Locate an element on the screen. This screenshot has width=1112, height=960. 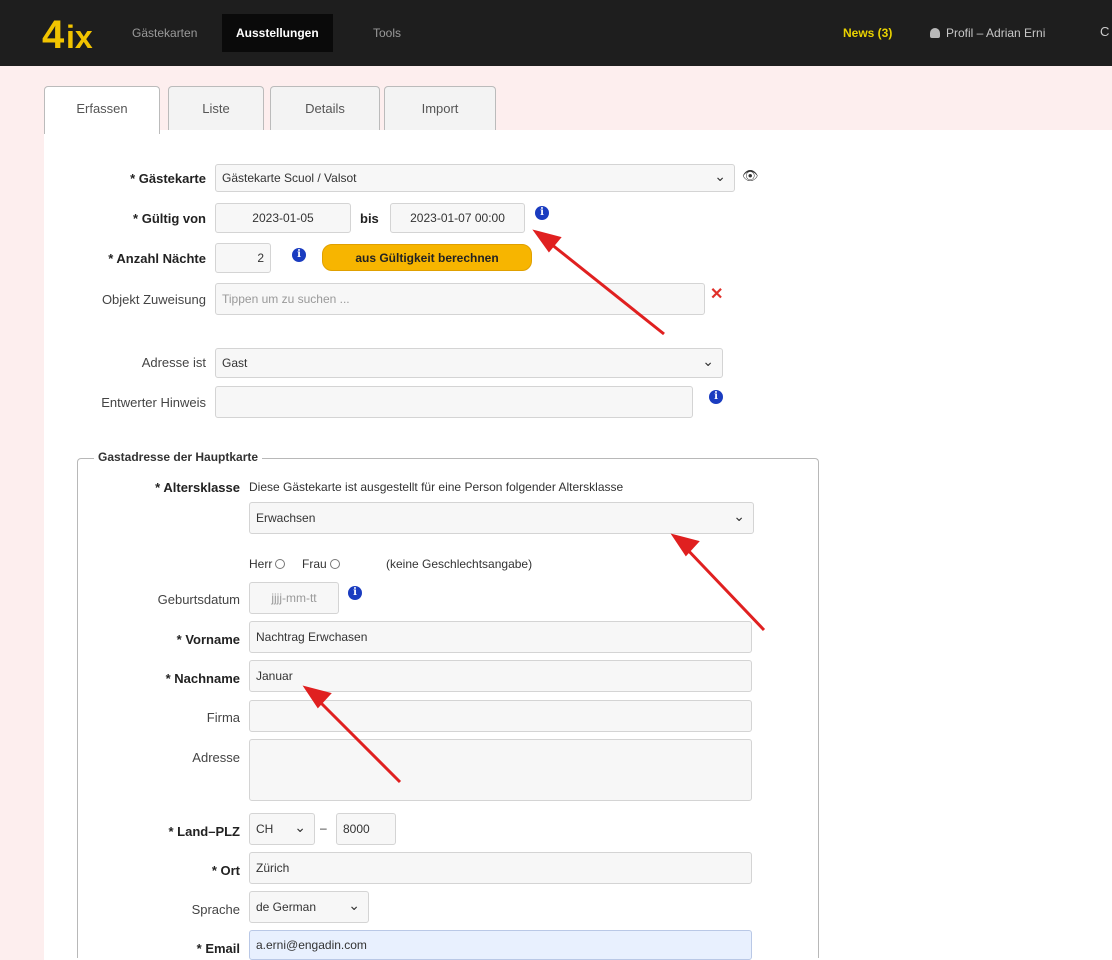
geburtsdatum-label: Geburtsdatum is located at coordinates (198, 599).